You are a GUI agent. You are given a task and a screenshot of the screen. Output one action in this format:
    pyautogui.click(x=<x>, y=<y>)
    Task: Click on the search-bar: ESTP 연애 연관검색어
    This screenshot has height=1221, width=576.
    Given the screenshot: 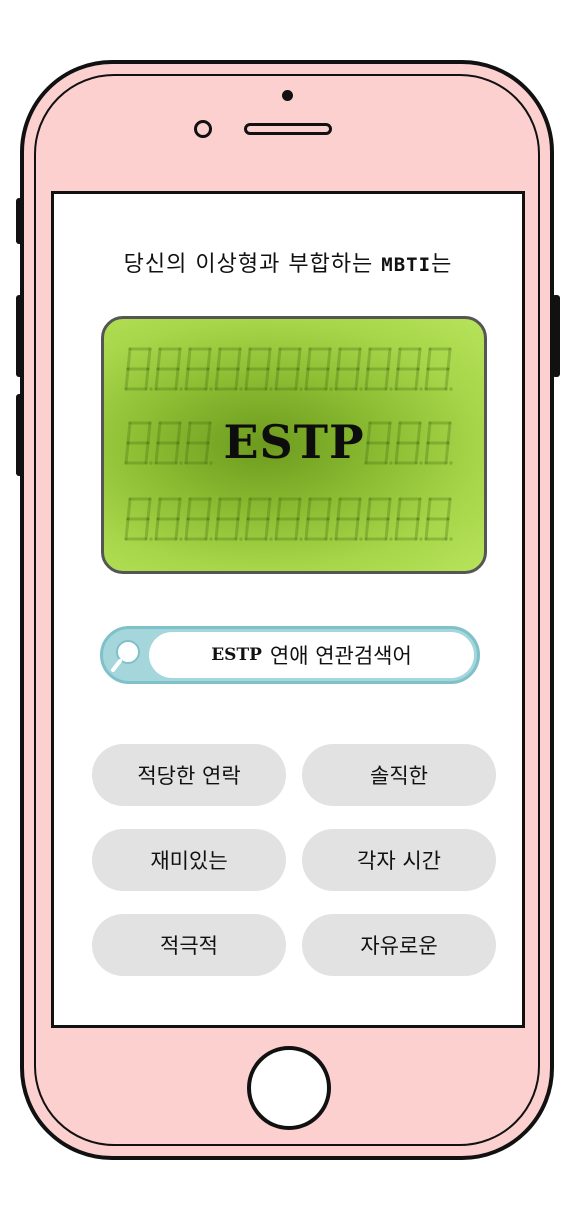 What is the action you would take?
    pyautogui.click(x=290, y=655)
    